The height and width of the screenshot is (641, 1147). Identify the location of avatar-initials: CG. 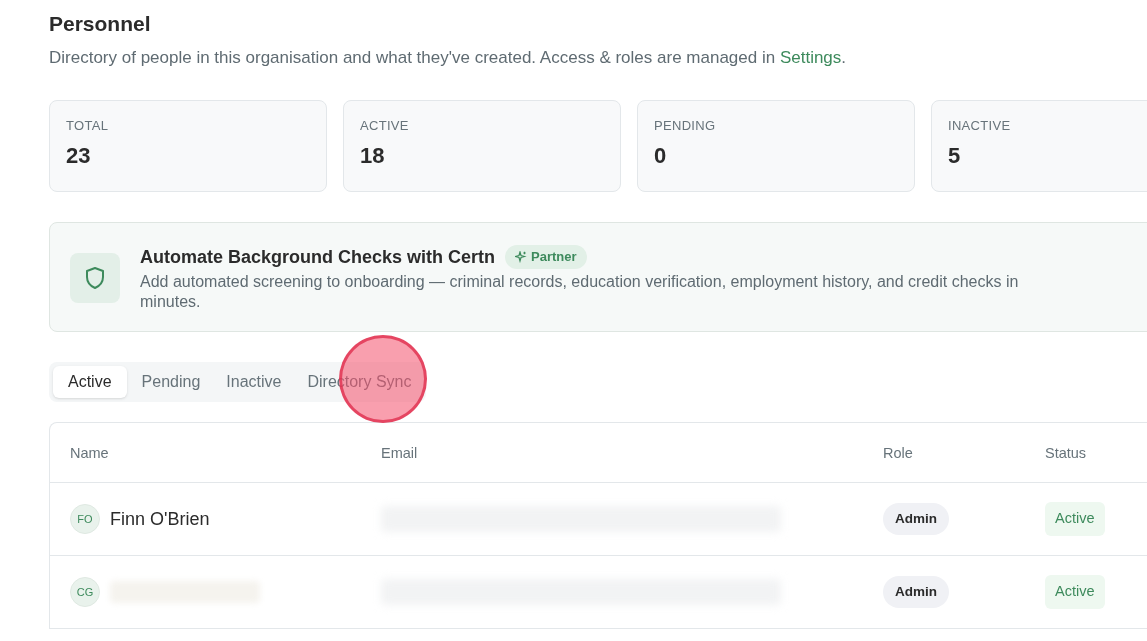
(85, 592).